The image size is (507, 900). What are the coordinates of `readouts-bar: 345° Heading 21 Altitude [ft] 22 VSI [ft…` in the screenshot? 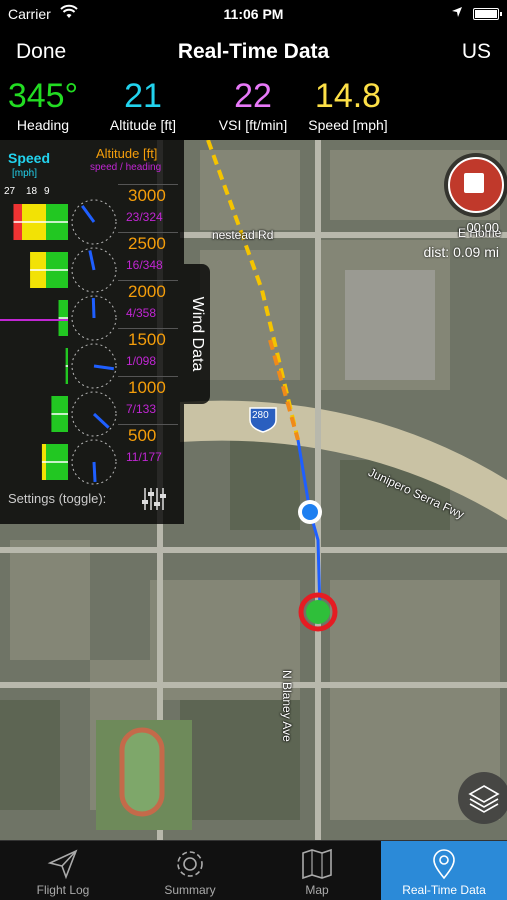 It's located at (253, 108).